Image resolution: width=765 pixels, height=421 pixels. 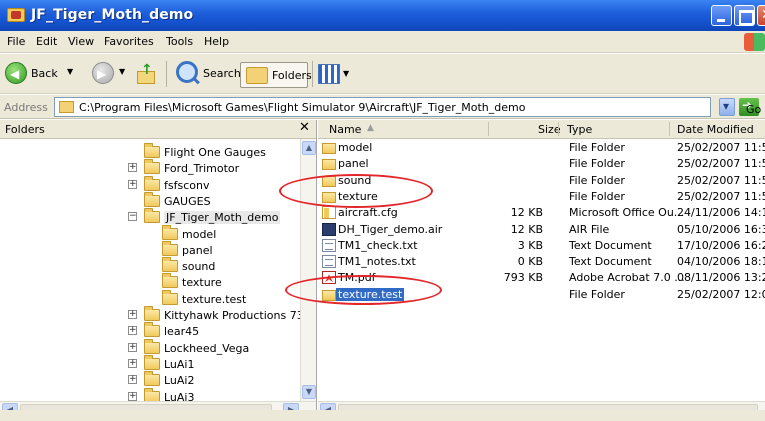 I want to click on file-name: TM1_check.txt, so click(x=378, y=245).